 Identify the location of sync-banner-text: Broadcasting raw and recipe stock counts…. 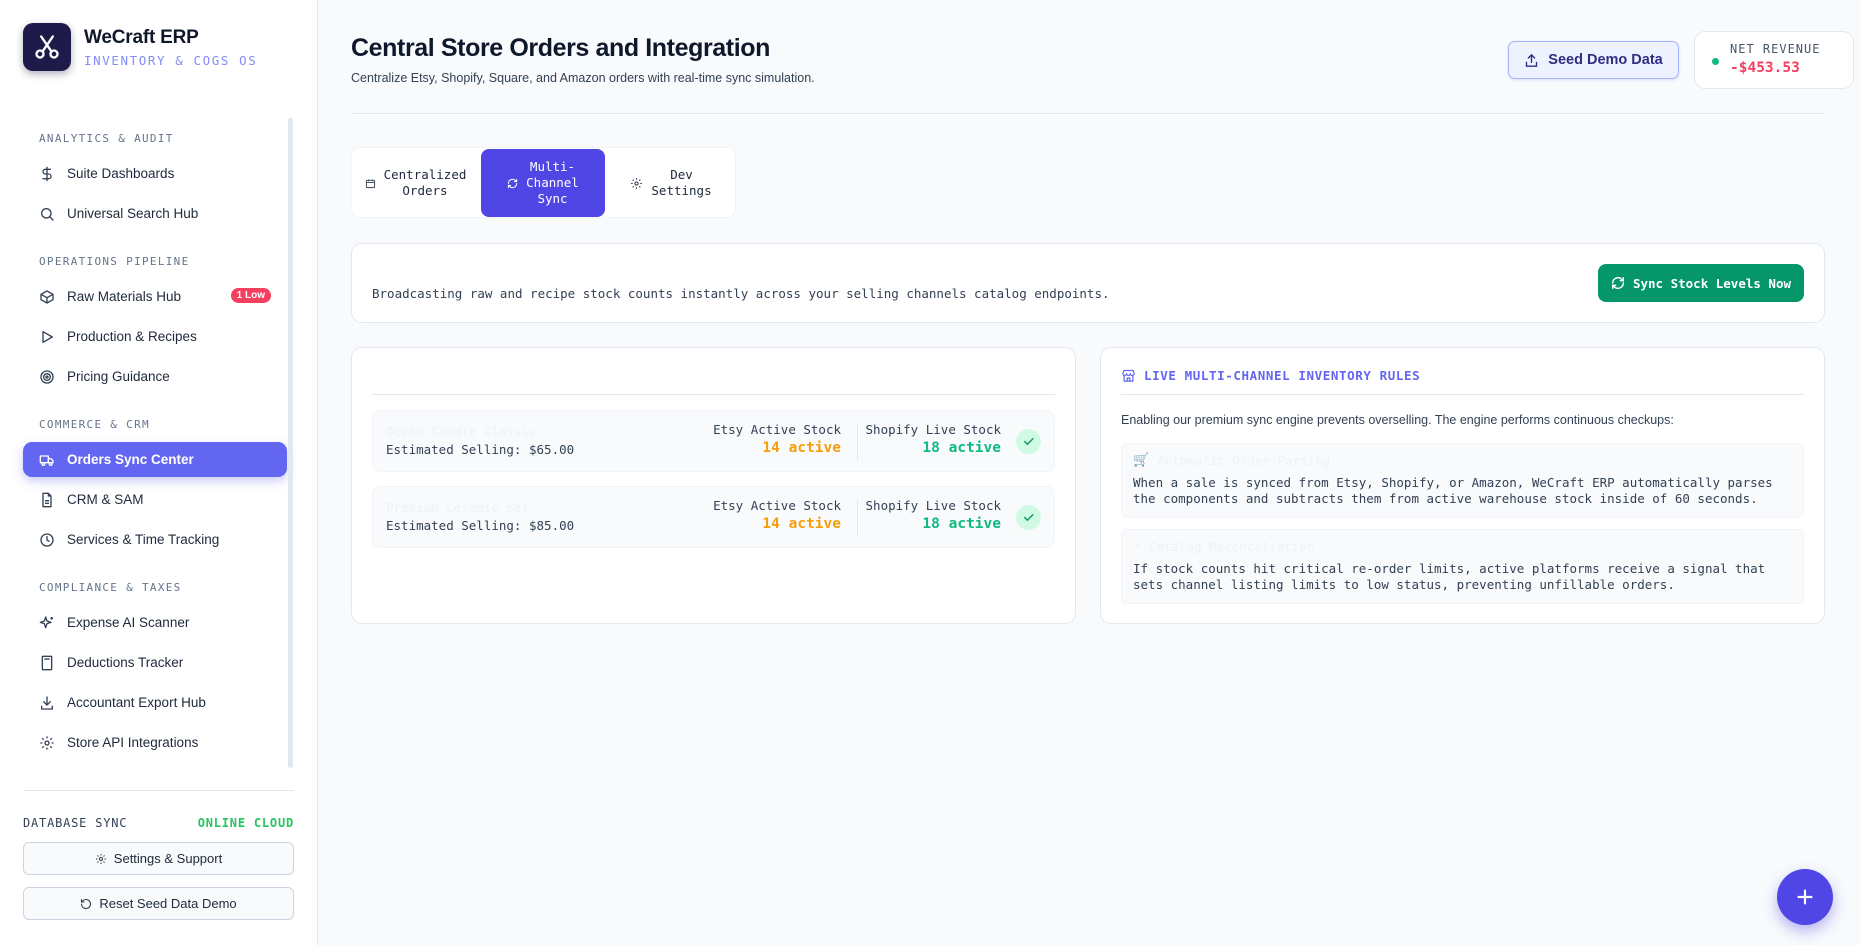
(741, 293).